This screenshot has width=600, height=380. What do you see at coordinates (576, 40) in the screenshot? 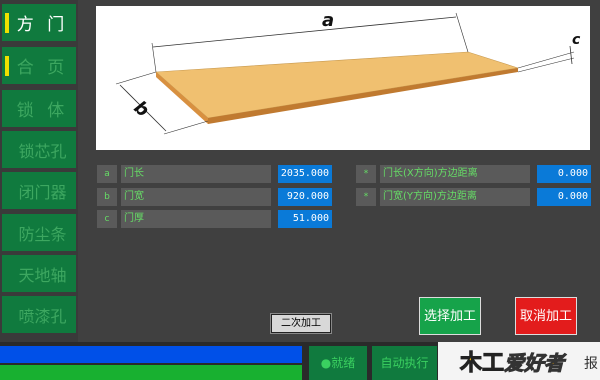
I see `dim-c-label: c` at bounding box center [576, 40].